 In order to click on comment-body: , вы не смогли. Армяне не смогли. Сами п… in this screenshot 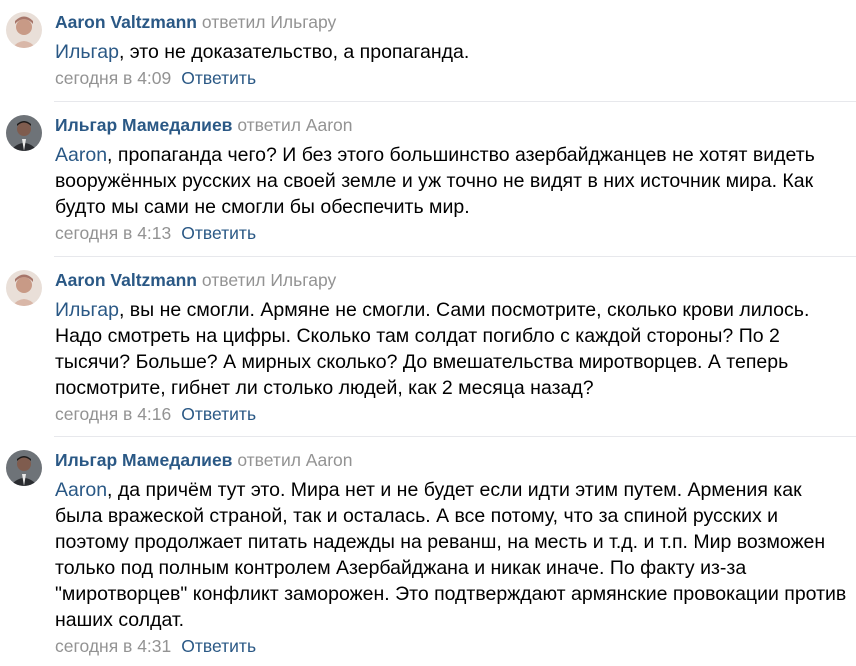, I will do `click(432, 349)`.